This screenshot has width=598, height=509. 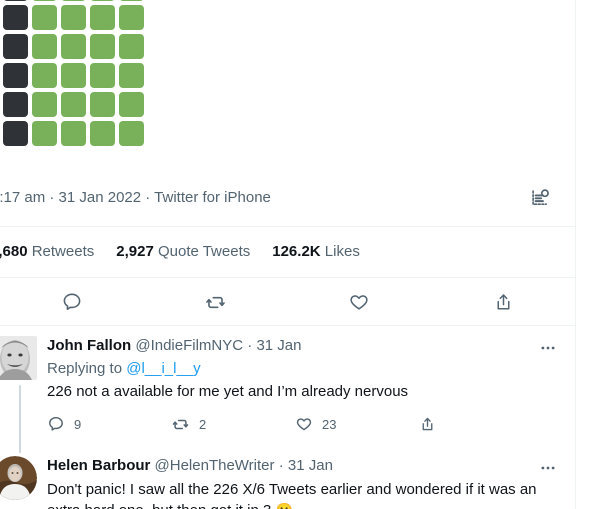 What do you see at coordinates (72, 302) in the screenshot?
I see `reply-icon` at bounding box center [72, 302].